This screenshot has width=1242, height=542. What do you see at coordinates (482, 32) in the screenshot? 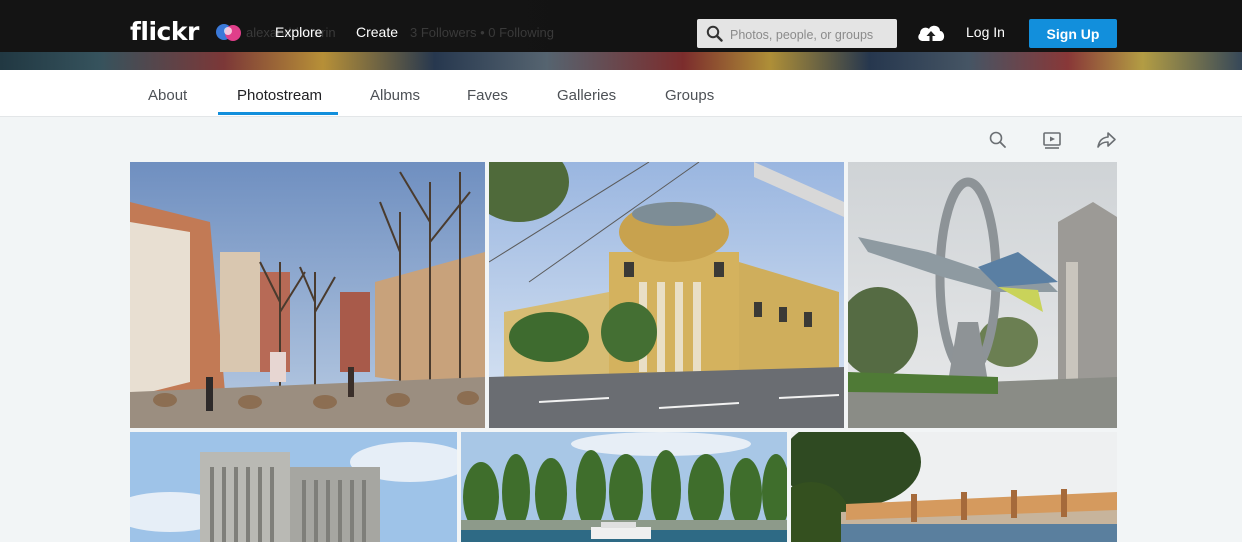
I see `profile-follow-counts: 3 Followers • 0 Following` at bounding box center [482, 32].